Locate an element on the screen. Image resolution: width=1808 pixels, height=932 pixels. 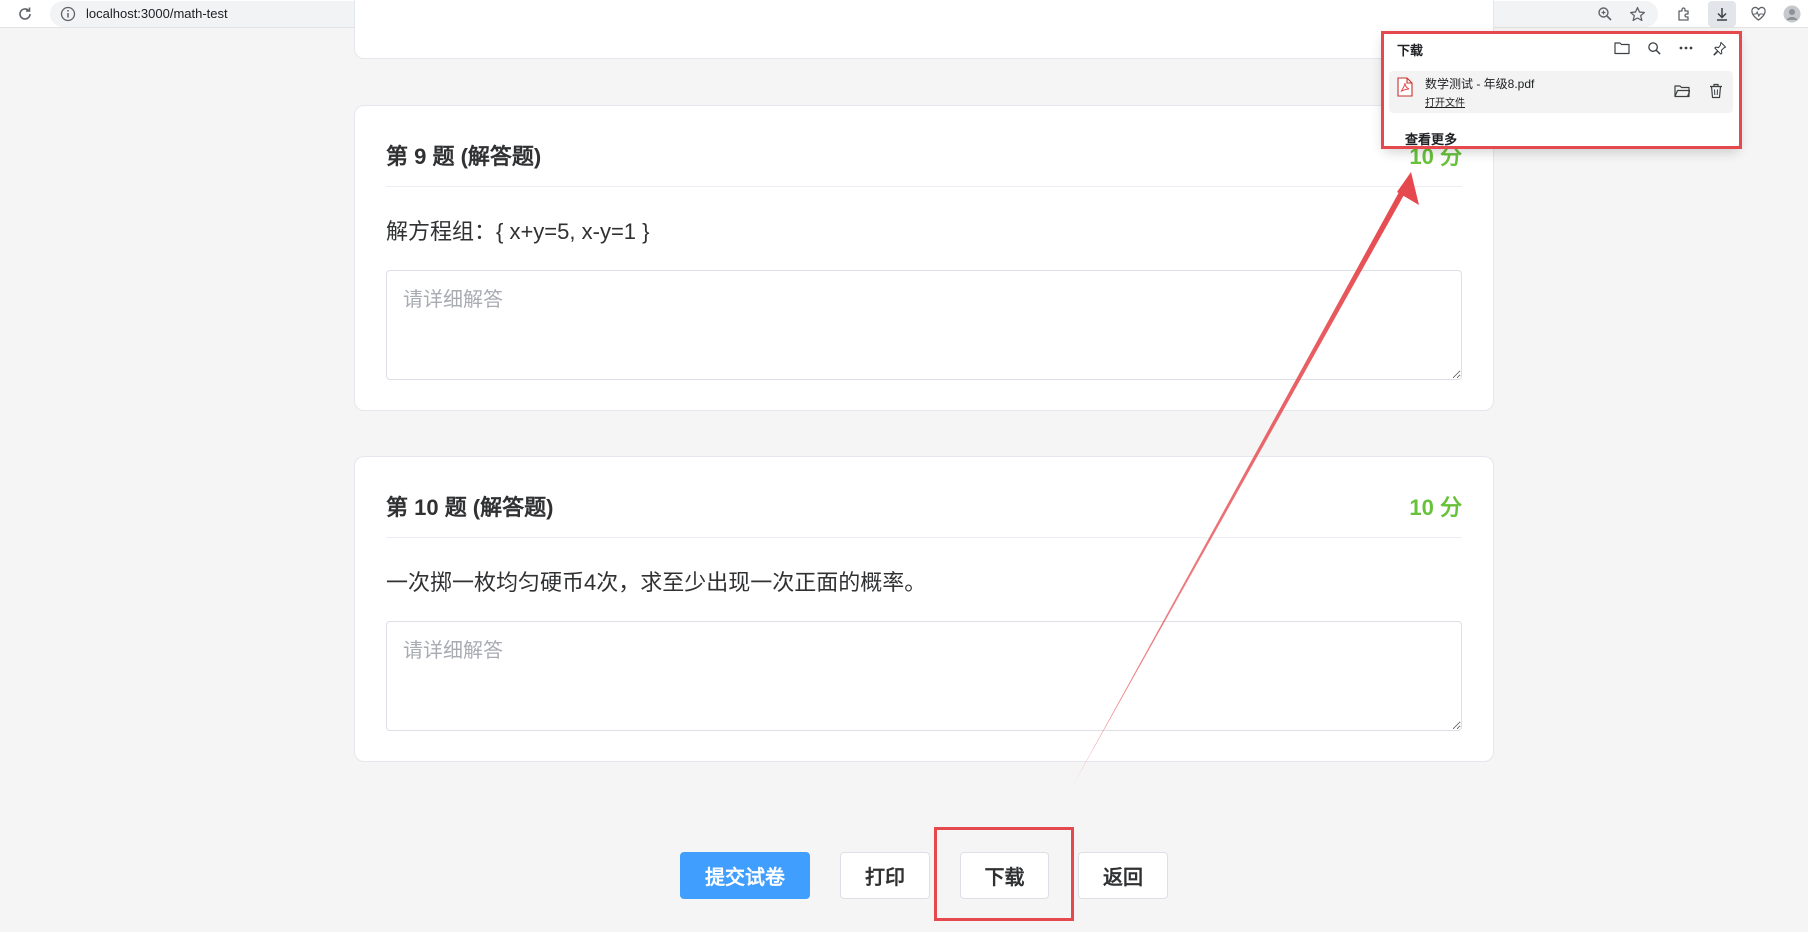
see-more-link: 查看更多 is located at coordinates (1431, 138).